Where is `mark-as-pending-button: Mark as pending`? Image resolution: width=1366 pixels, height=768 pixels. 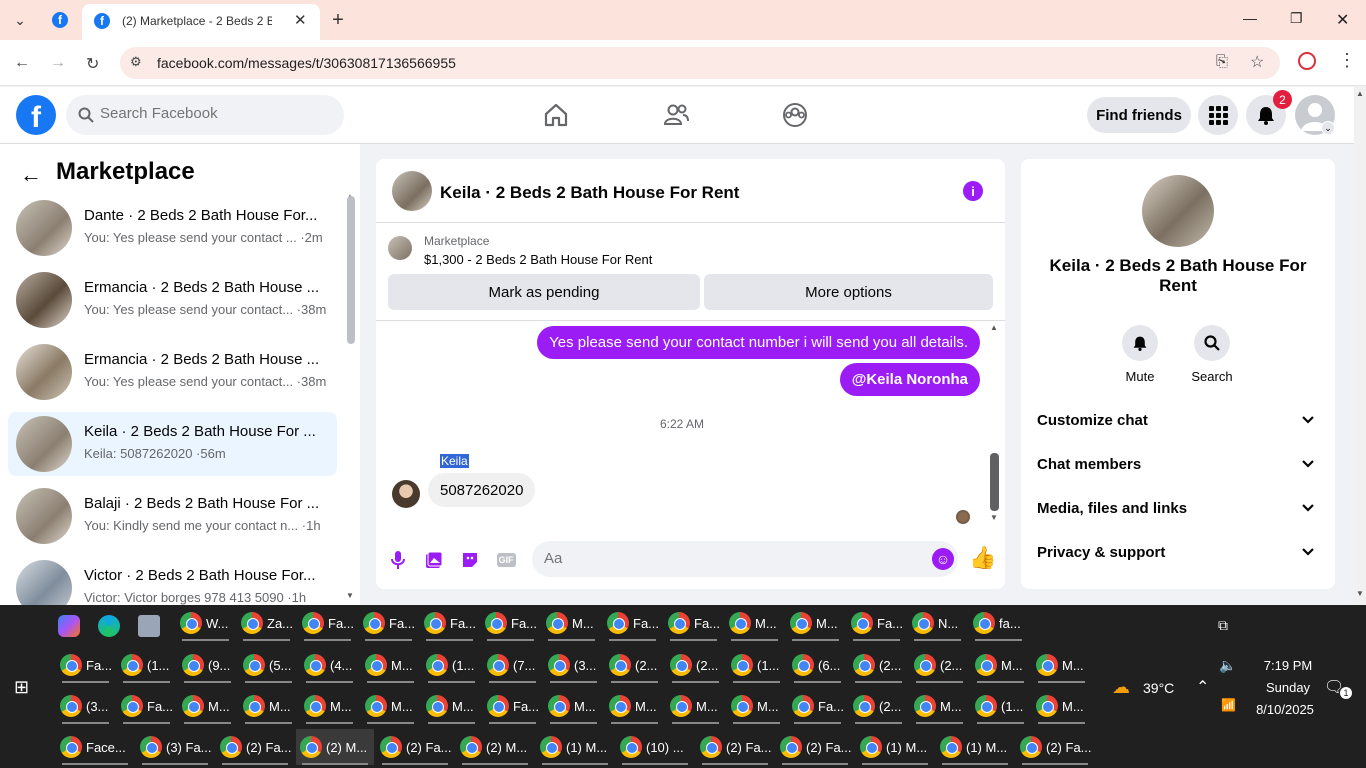
mark-as-pending-button: Mark as pending is located at coordinates (544, 292).